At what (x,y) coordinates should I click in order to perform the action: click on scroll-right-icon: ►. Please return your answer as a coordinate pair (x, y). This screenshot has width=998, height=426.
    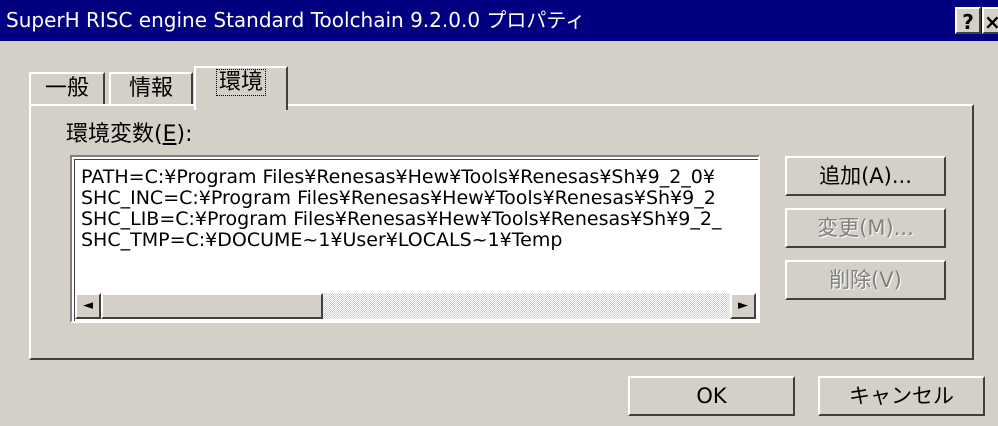
    Looking at the image, I should click on (743, 306).